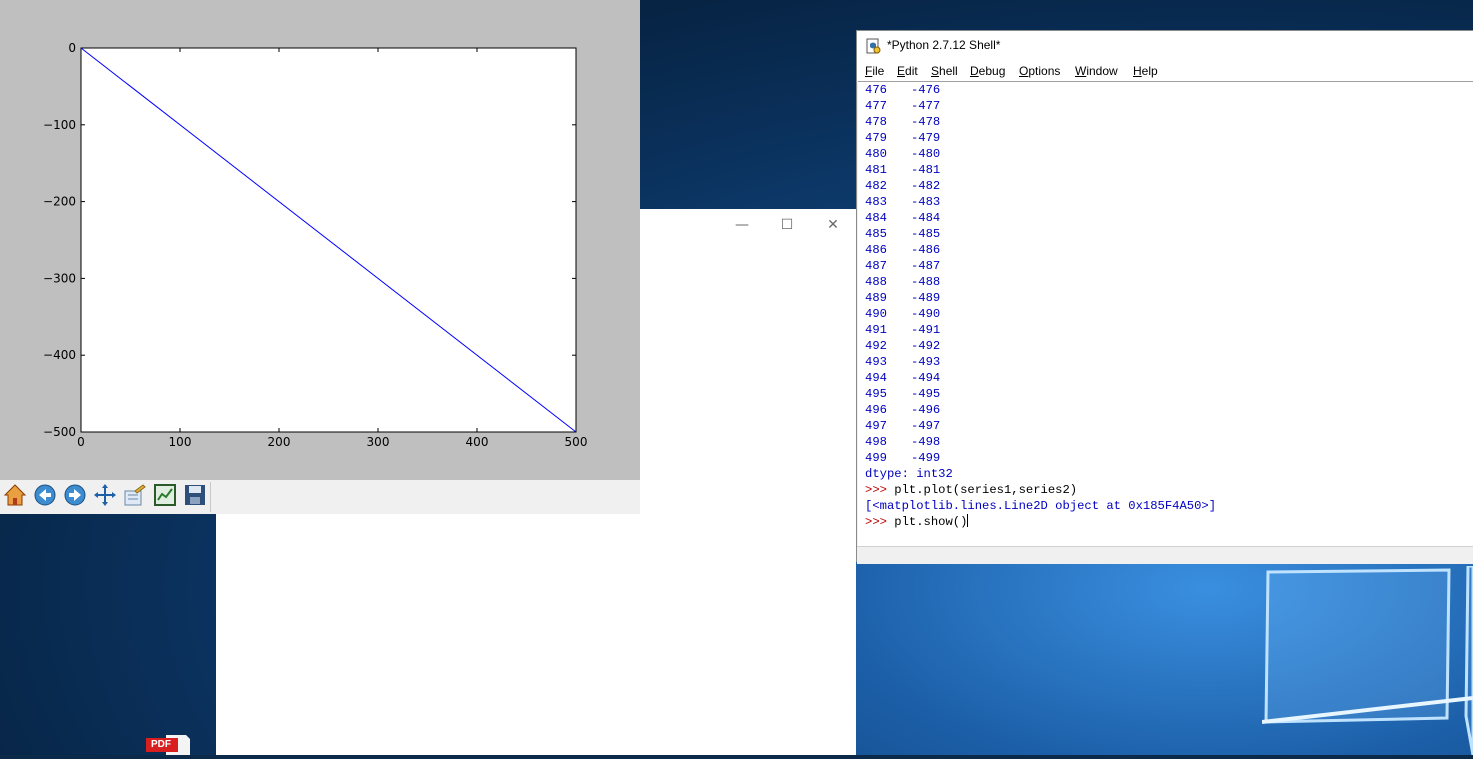 This screenshot has width=1473, height=759. I want to click on home-icon, so click(17, 497).